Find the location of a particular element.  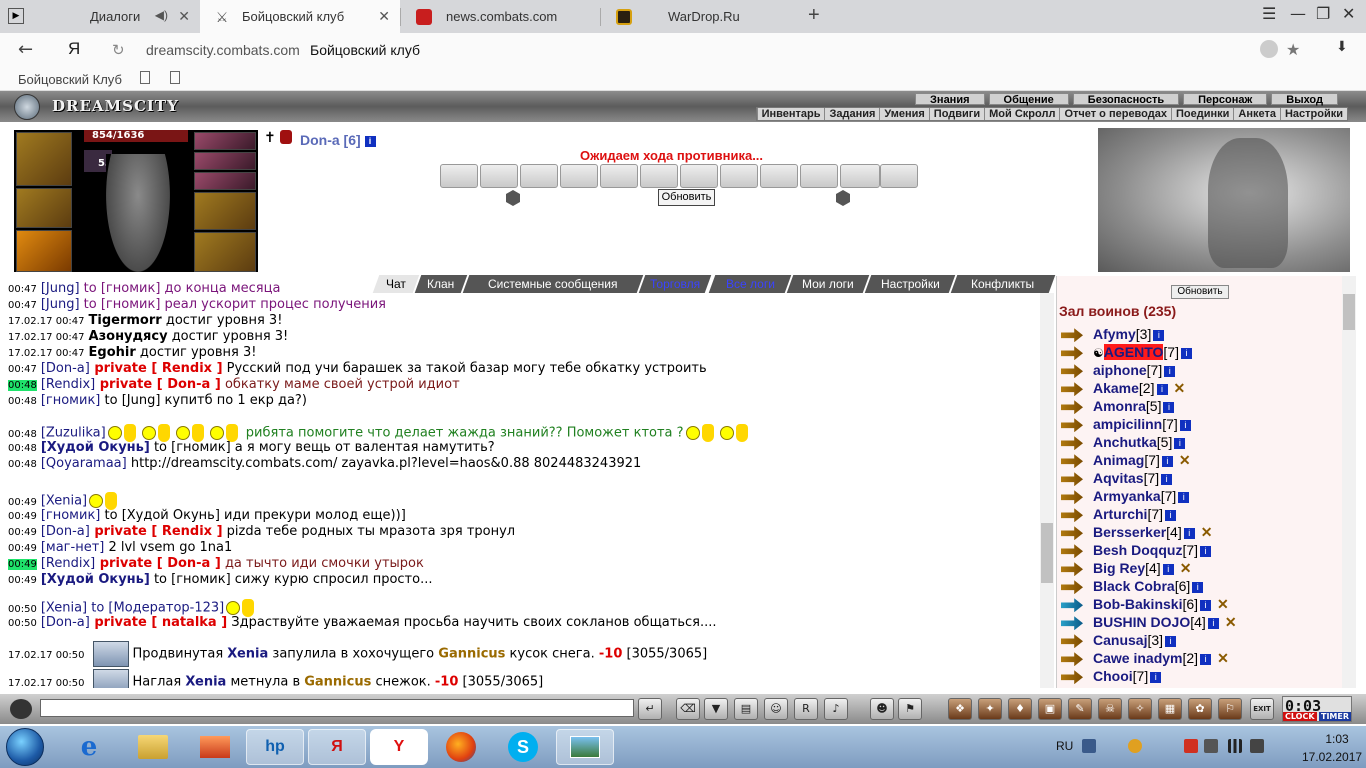

sound-icon: ♪ is located at coordinates (836, 709).